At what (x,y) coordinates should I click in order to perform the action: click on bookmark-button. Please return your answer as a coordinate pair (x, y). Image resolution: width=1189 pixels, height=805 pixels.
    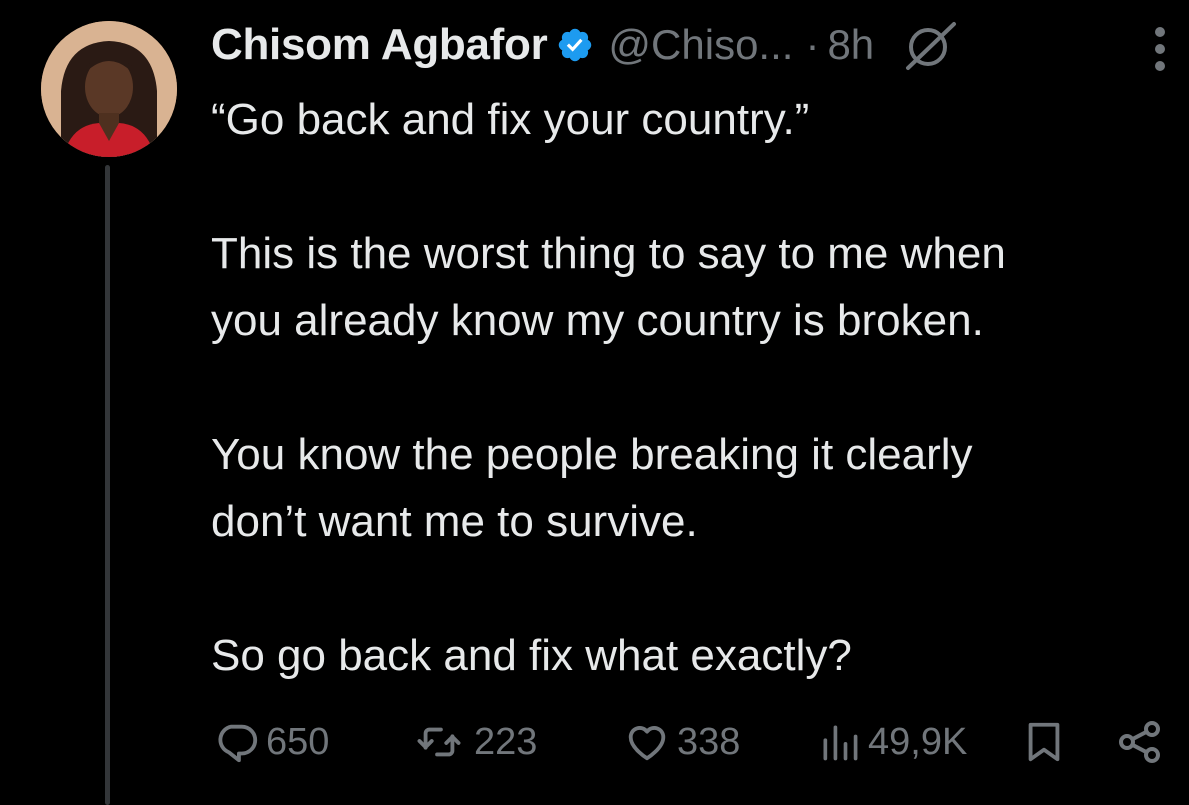
    Looking at the image, I should click on (1044, 742).